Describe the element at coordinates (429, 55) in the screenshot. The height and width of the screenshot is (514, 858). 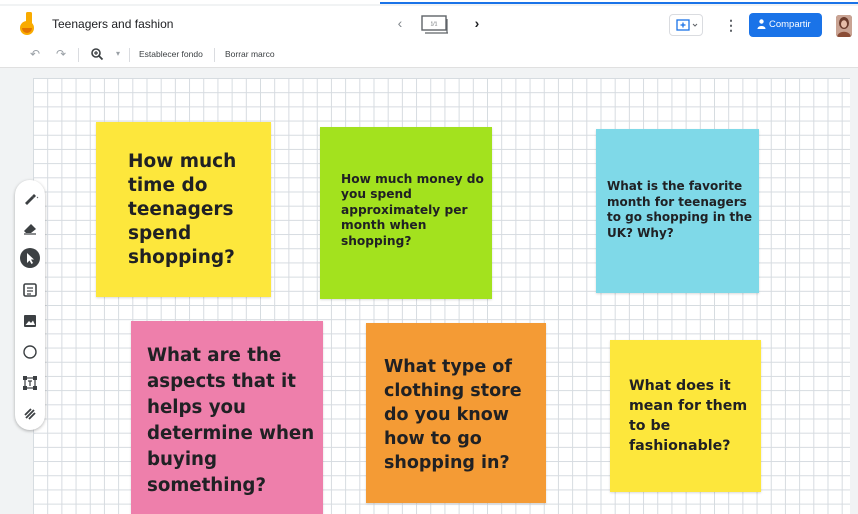
I see `board-toolbar: ↶ ↷ ▾ Establecer fondo Borrar marco` at that location.